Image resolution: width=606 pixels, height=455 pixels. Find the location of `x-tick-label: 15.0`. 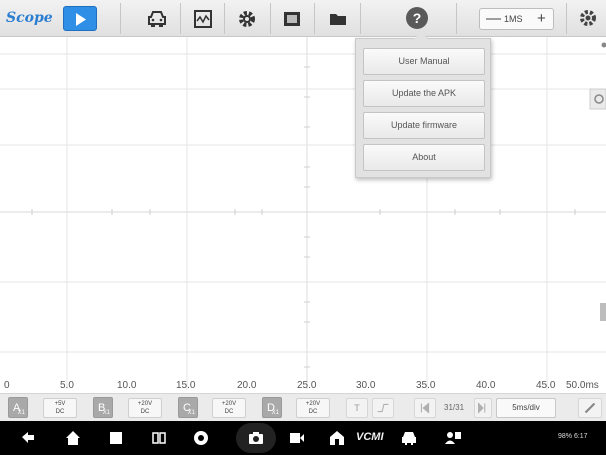

x-tick-label: 15.0 is located at coordinates (186, 385).